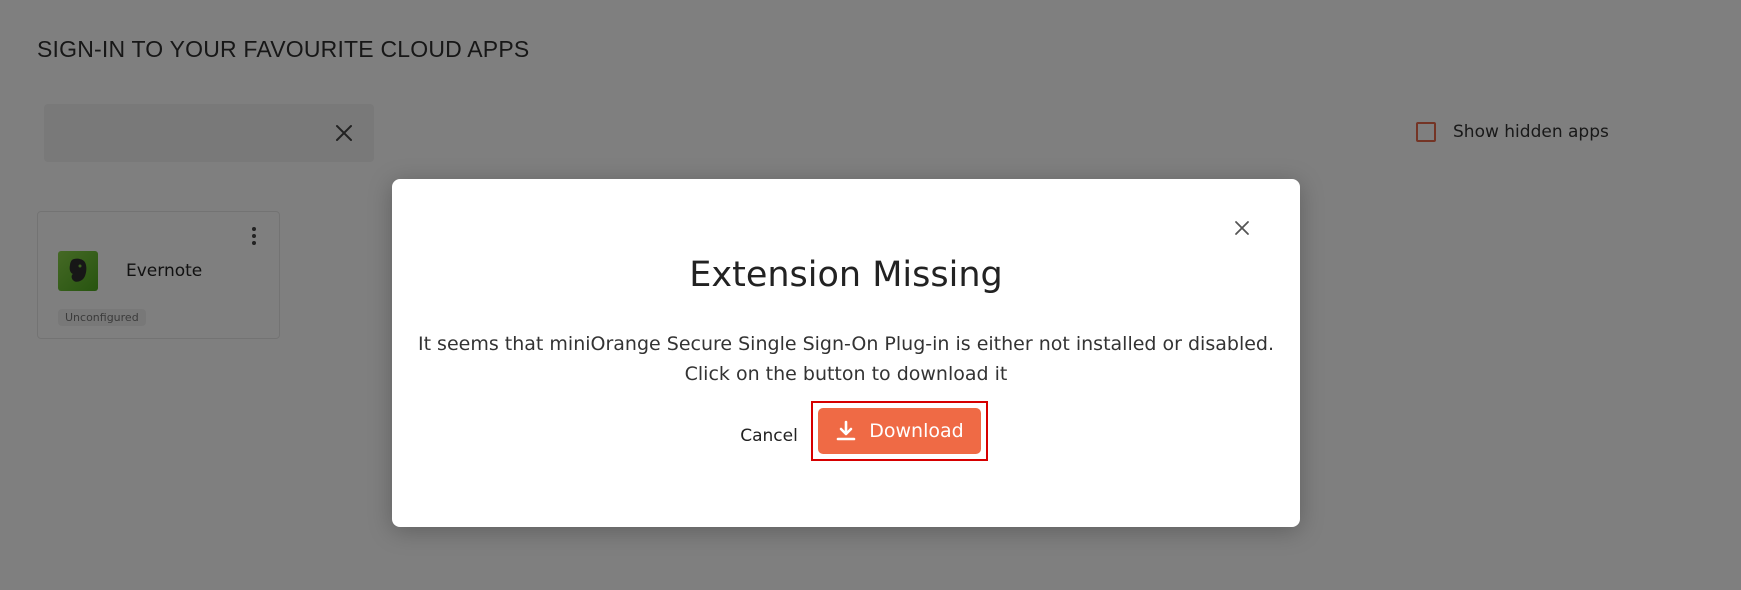 Image resolution: width=1741 pixels, height=590 pixels. What do you see at coordinates (769, 436) in the screenshot?
I see `cancel-button: Cancel` at bounding box center [769, 436].